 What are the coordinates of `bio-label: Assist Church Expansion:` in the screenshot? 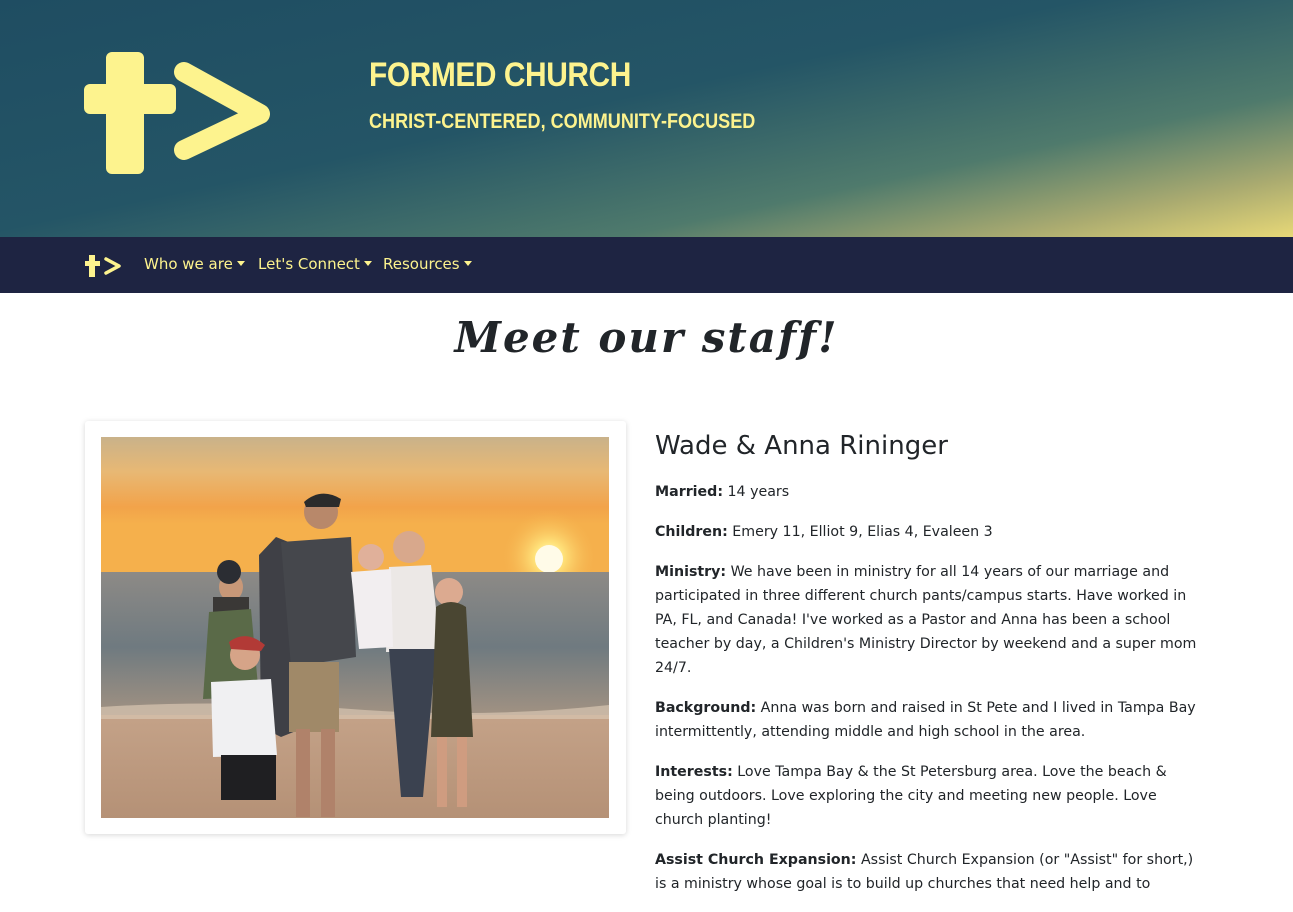 It's located at (756, 860).